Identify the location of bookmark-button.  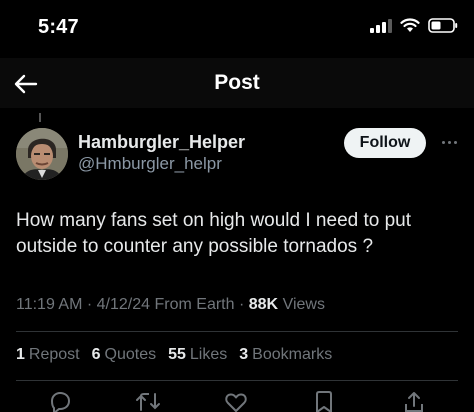
(324, 401).